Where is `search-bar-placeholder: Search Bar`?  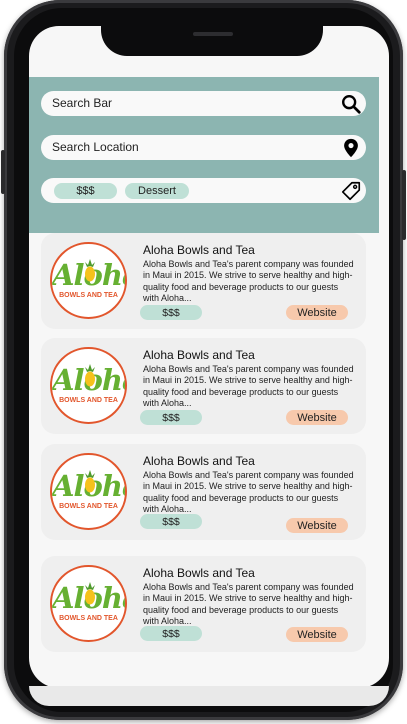 search-bar-placeholder: Search Bar is located at coordinates (82, 103).